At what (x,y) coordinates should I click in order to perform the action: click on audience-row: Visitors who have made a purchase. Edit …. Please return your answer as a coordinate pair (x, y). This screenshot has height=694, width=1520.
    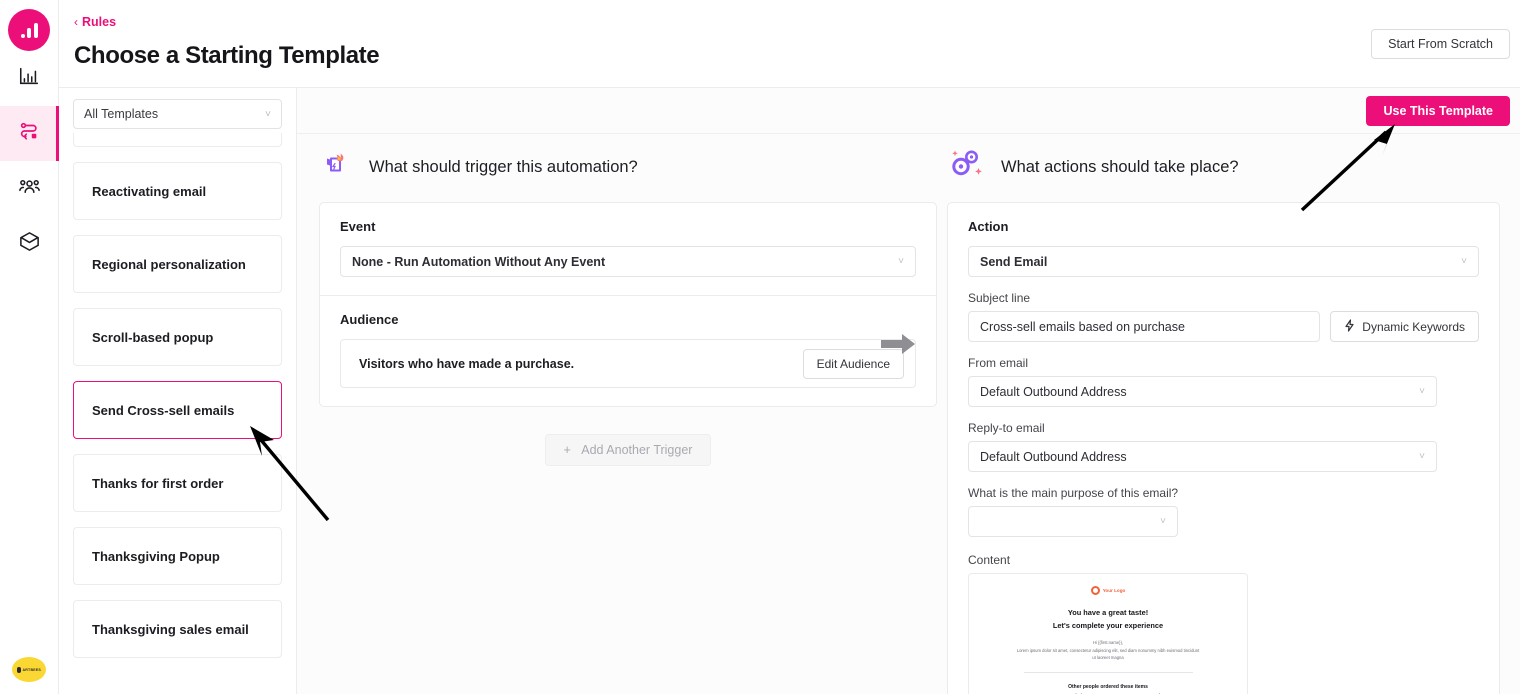
    Looking at the image, I should click on (628, 363).